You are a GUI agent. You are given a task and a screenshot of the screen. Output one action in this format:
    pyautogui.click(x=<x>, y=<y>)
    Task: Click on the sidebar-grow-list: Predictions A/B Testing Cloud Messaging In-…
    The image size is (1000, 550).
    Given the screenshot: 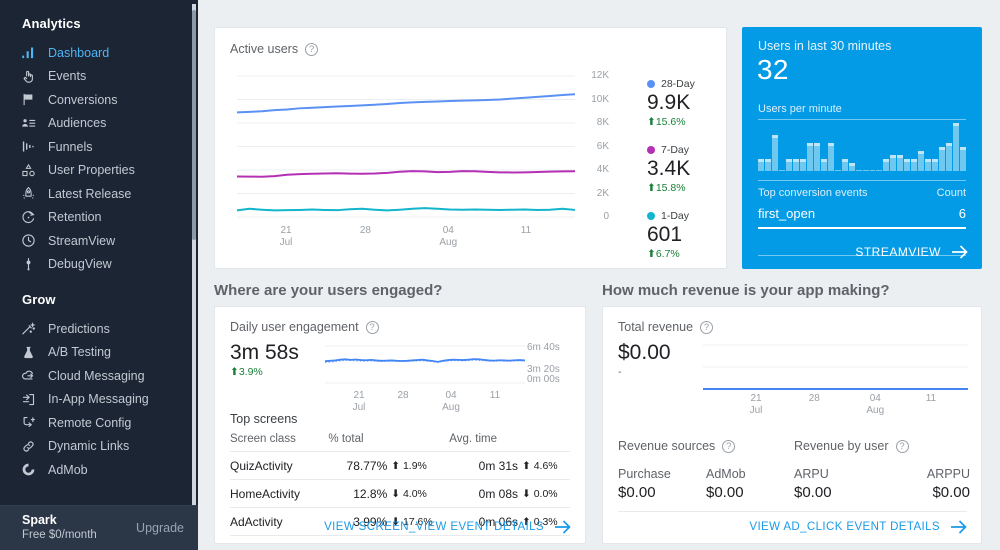 What is the action you would take?
    pyautogui.click(x=99, y=399)
    